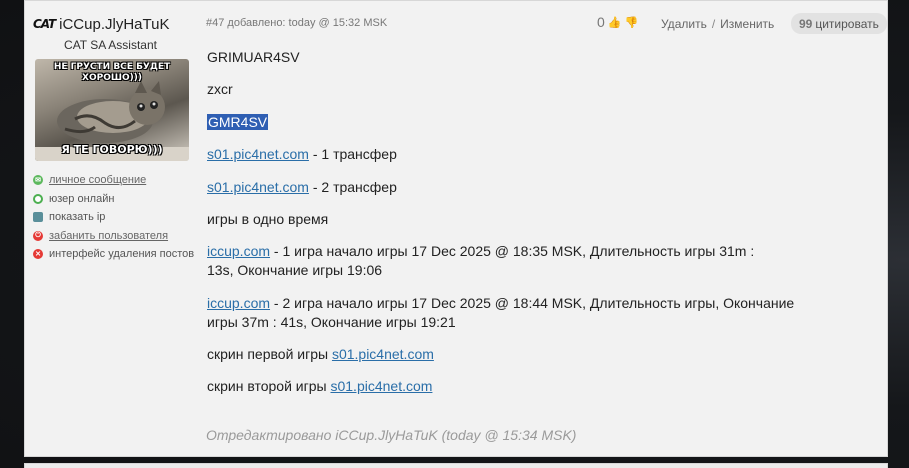  What do you see at coordinates (507, 122) in the screenshot?
I see `content-line: GMR4SV` at bounding box center [507, 122].